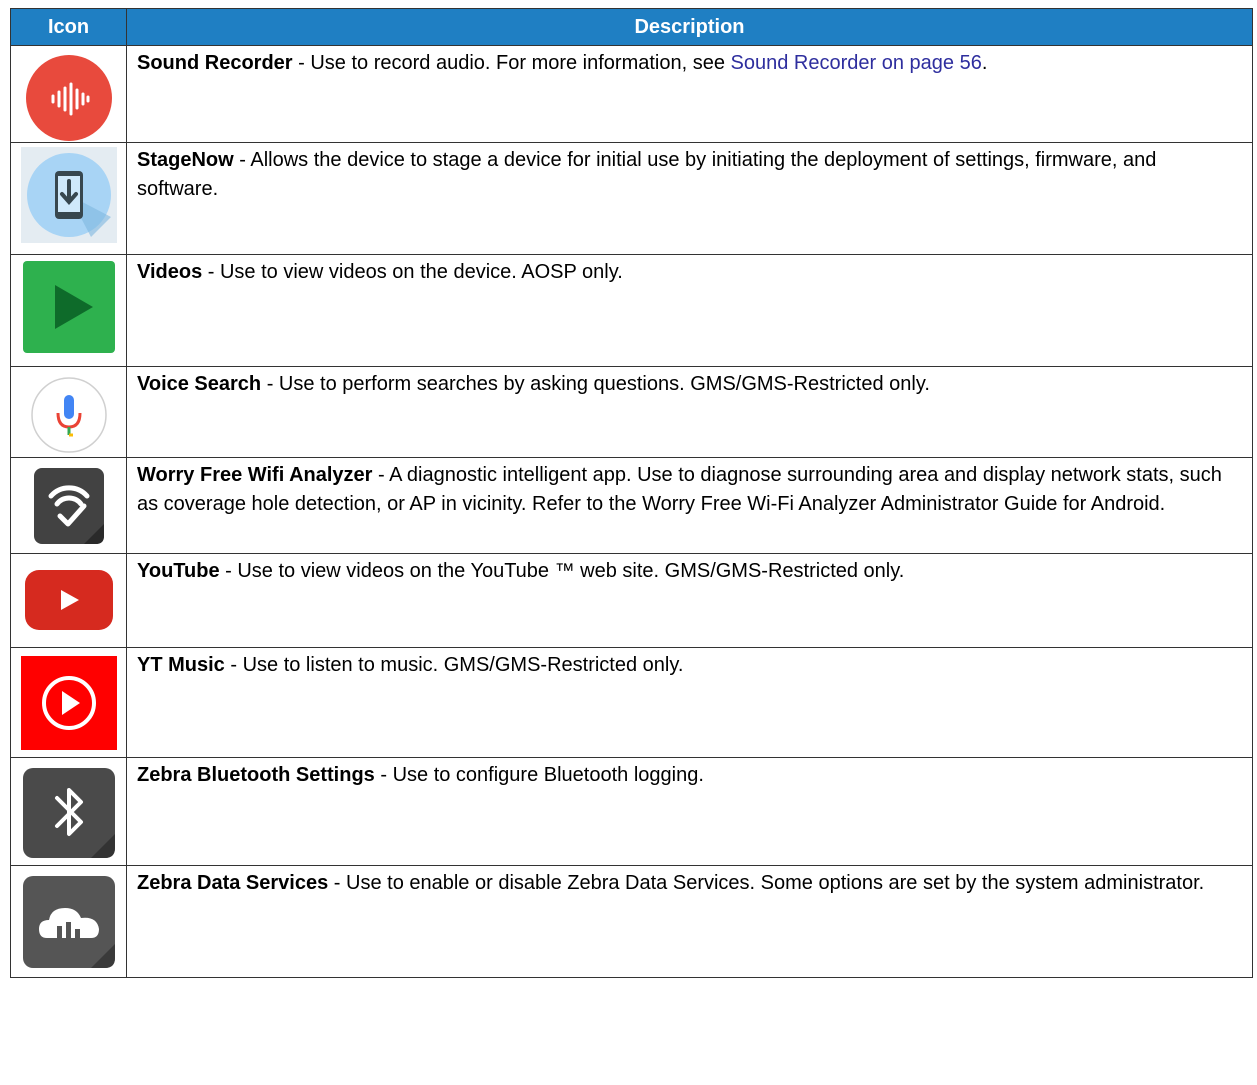 The image size is (1257, 1085). Describe the element at coordinates (178, 571) in the screenshot. I see `app-name: YouTube` at that location.